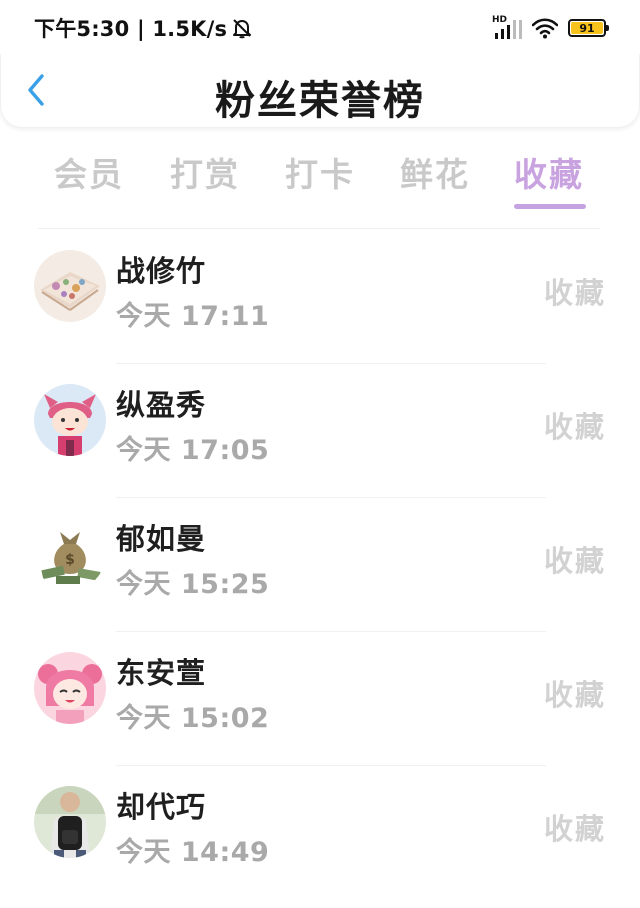 Image resolution: width=640 pixels, height=908 pixels. What do you see at coordinates (320, 27) in the screenshot?
I see `status-bar: 下午5:30 | 1.5K/s HD 91` at bounding box center [320, 27].